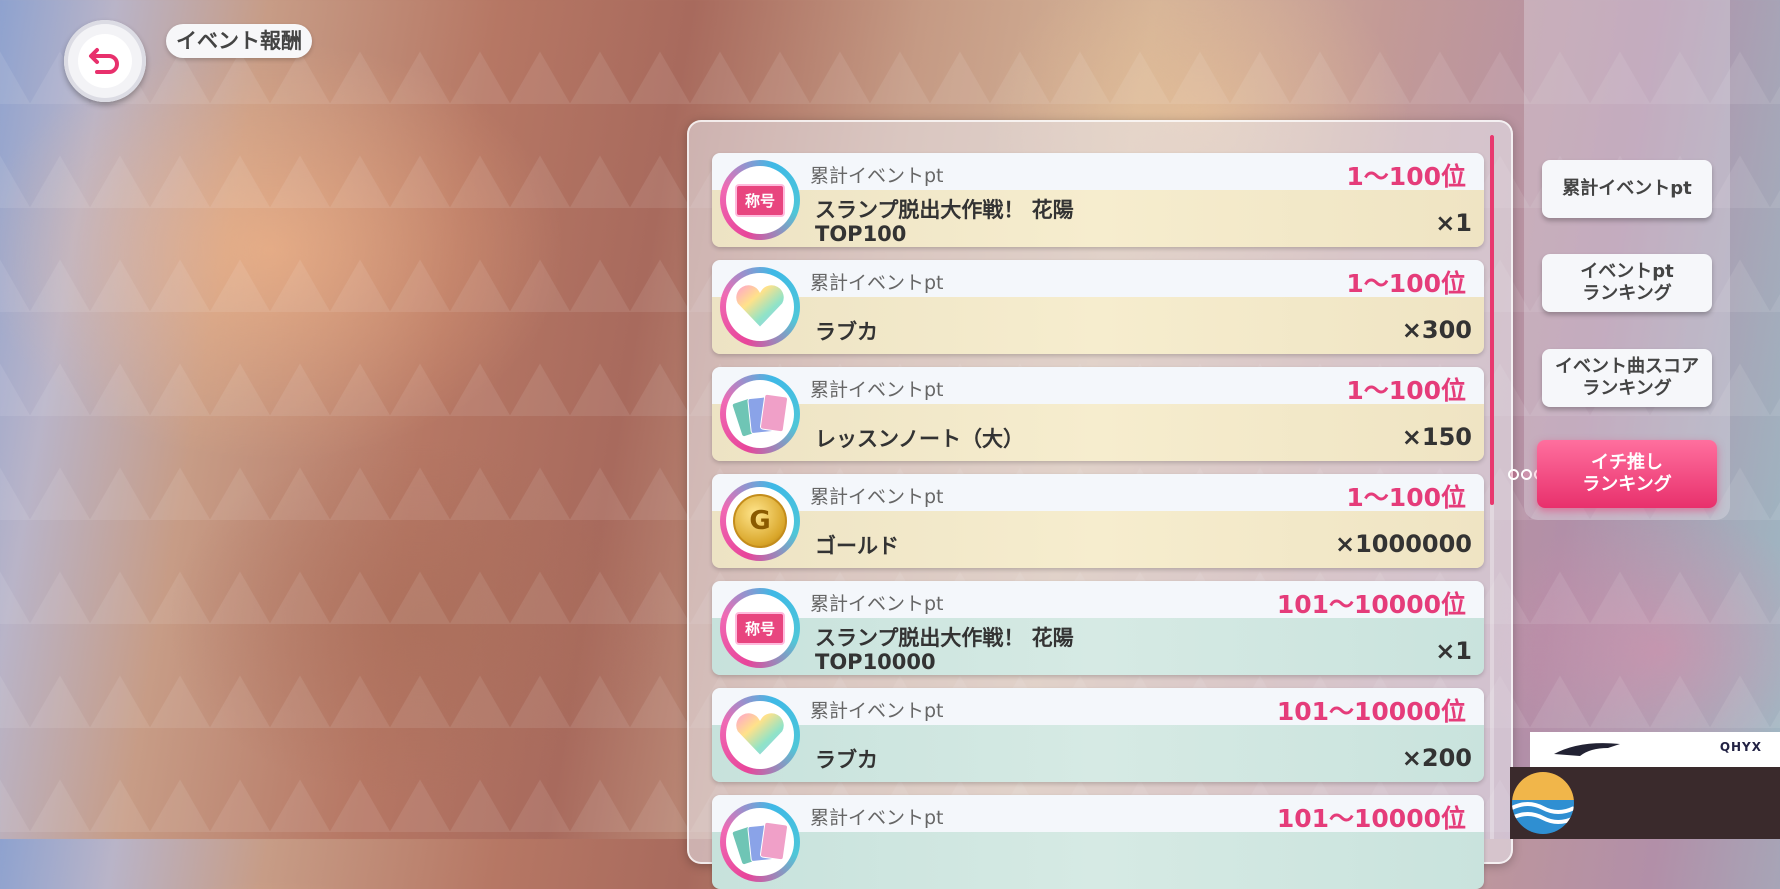 The image size is (1780, 889). Describe the element at coordinates (1436, 437) in the screenshot. I see `reward-quantity: ×150` at that location.